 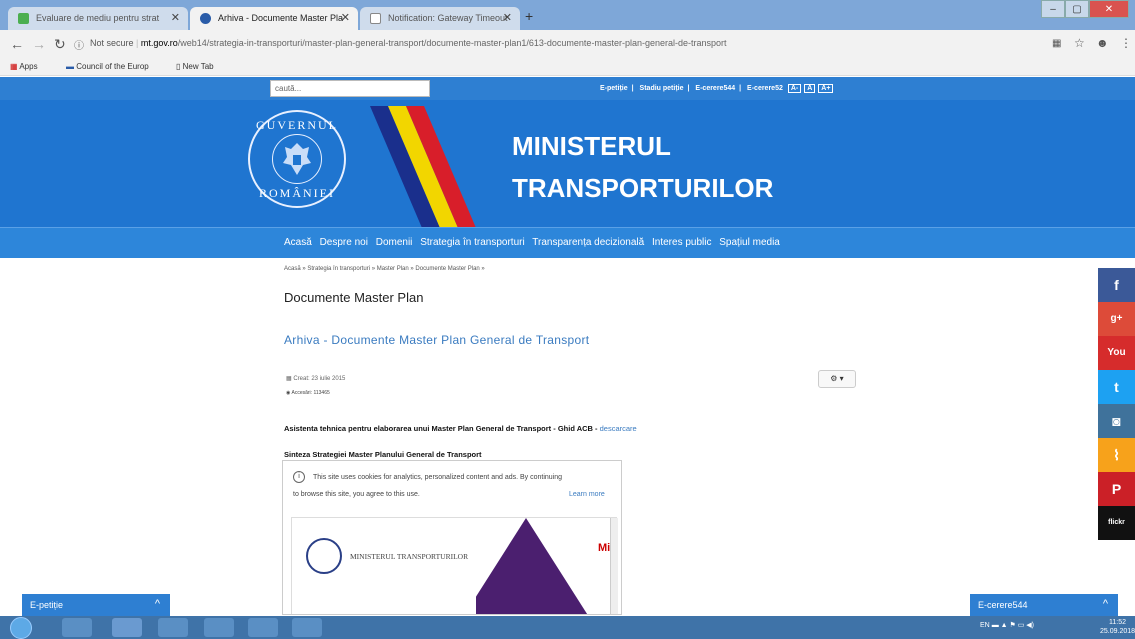 What do you see at coordinates (1044, 605) in the screenshot?
I see `ecerere-chat-tab: E-cerere544 ^` at bounding box center [1044, 605].